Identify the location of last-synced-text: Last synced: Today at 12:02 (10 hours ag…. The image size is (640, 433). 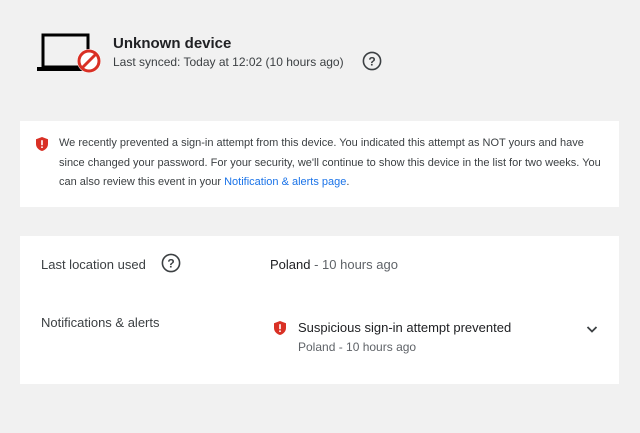
(228, 62).